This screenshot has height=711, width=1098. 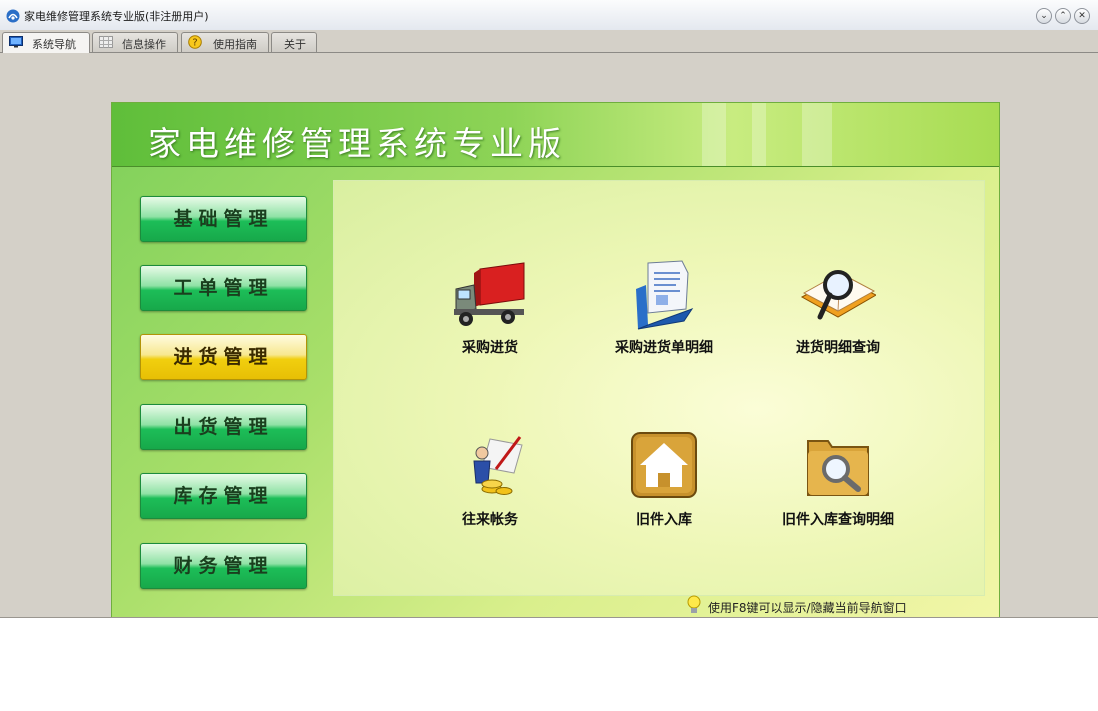 I want to click on app-logo-icon, so click(x=13, y=16).